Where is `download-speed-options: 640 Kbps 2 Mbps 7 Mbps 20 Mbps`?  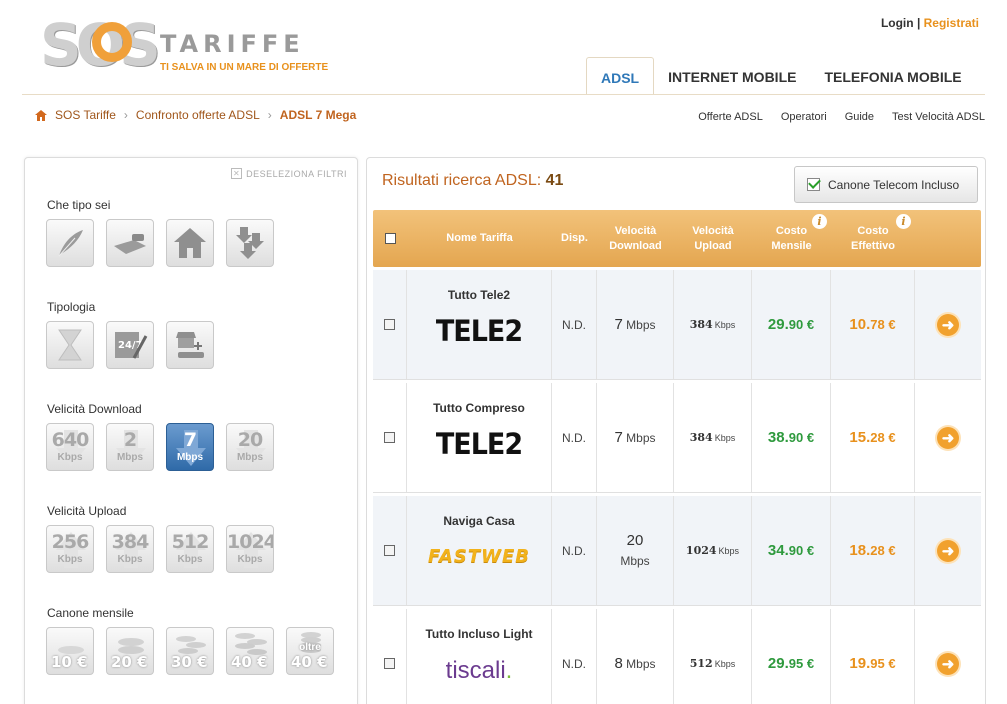 download-speed-options: 640 Kbps 2 Mbps 7 Mbps 20 Mbps is located at coordinates (160, 447).